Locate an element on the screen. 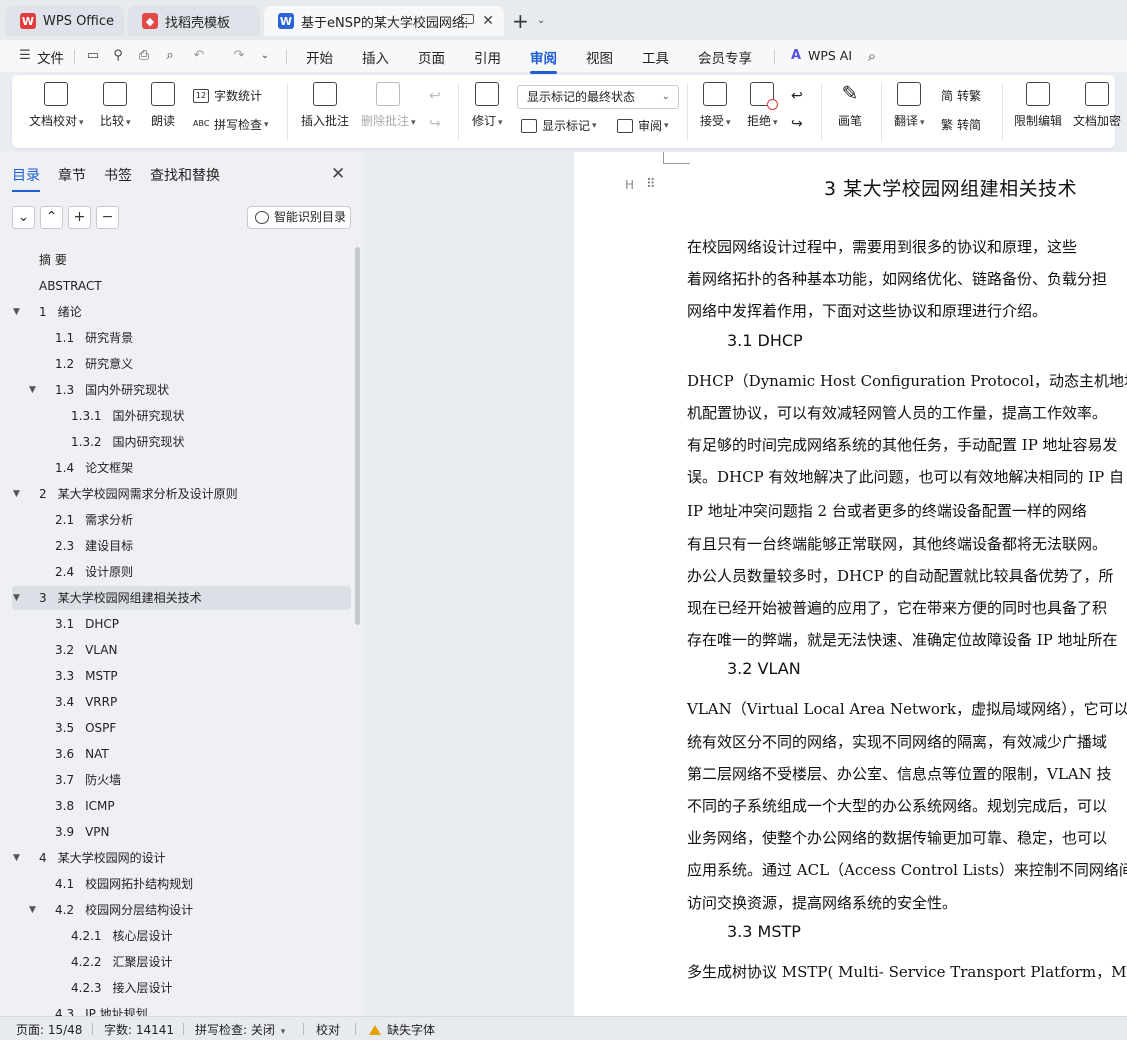 The height and width of the screenshot is (1040, 1127). toc-item: 4.2.3 接入层设计 is located at coordinates (181, 988).